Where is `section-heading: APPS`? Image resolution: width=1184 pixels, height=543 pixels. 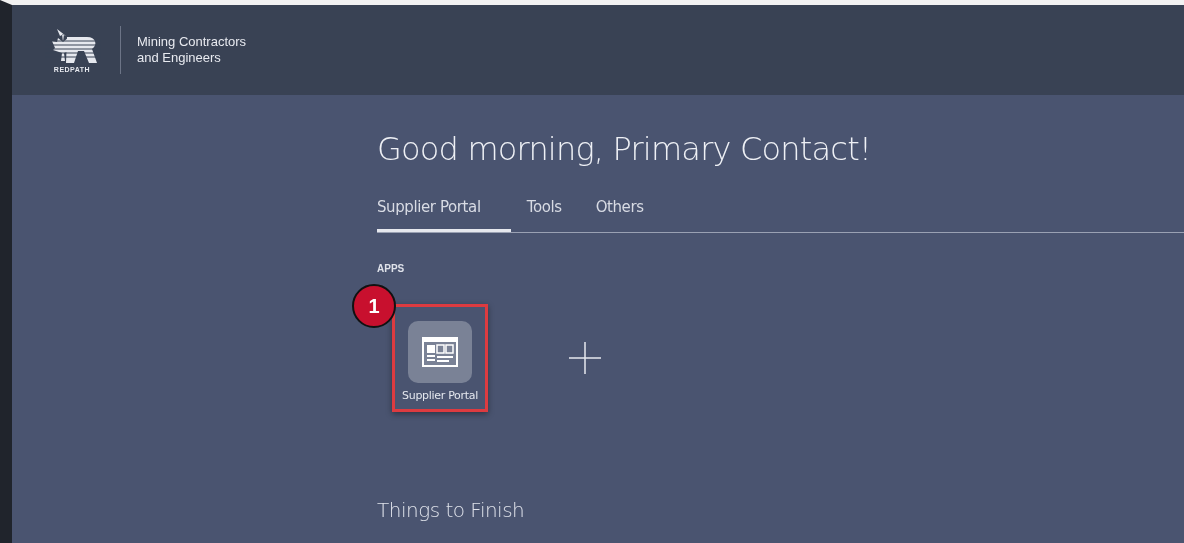
section-heading: APPS is located at coordinates (391, 268).